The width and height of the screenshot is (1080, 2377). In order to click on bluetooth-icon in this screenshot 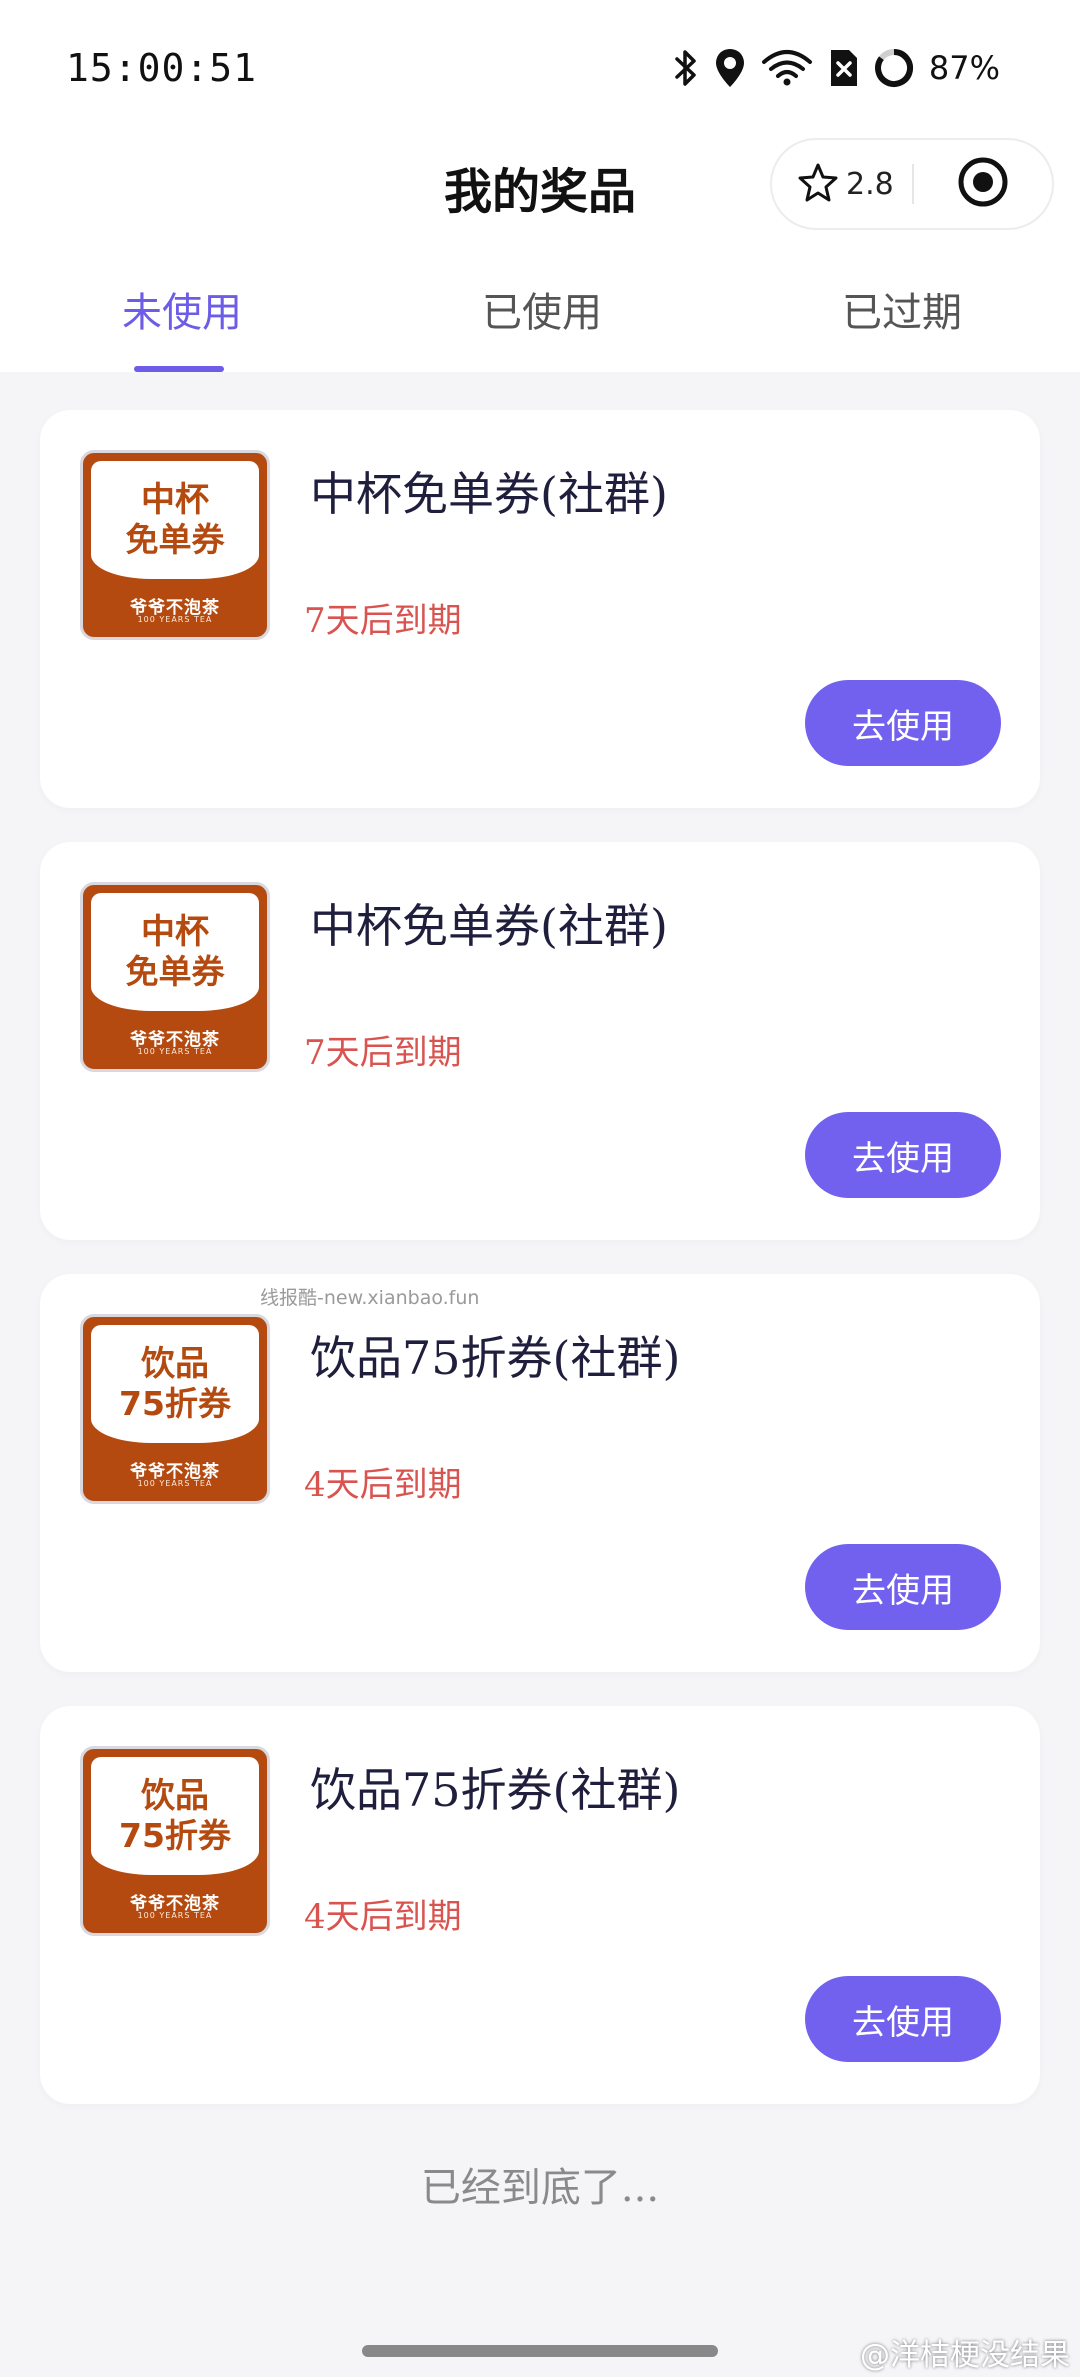, I will do `click(686, 68)`.